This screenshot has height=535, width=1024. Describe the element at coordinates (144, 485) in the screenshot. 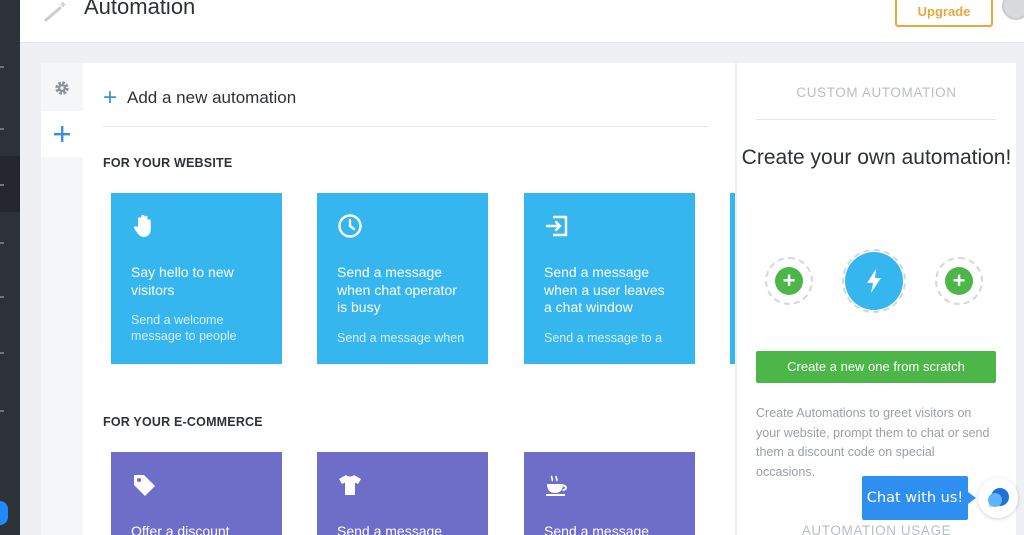

I see `tag-icon` at that location.